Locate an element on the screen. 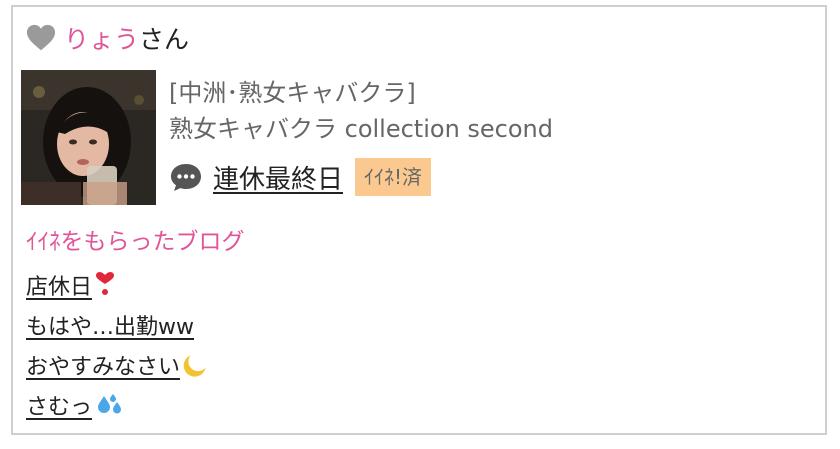 The height and width of the screenshot is (449, 840). profile-photo is located at coordinates (88, 137).